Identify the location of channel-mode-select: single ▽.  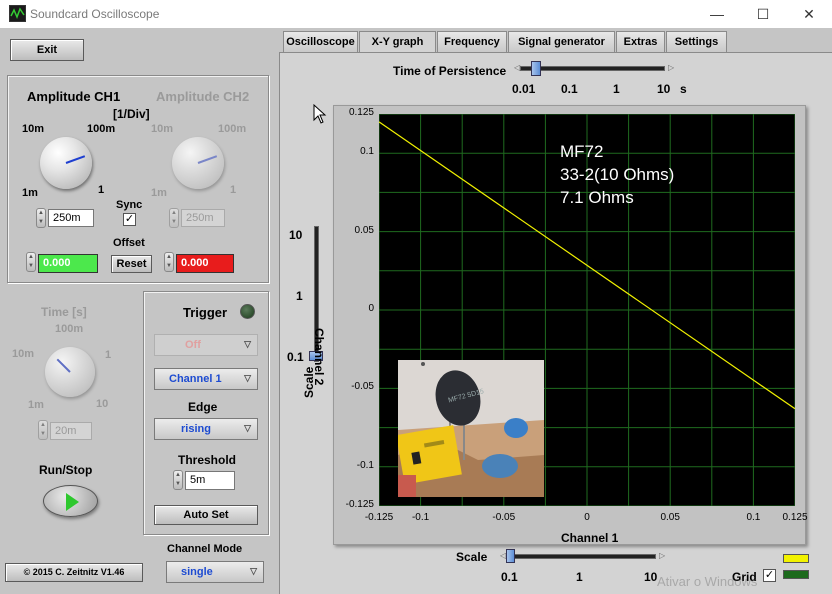
(215, 572).